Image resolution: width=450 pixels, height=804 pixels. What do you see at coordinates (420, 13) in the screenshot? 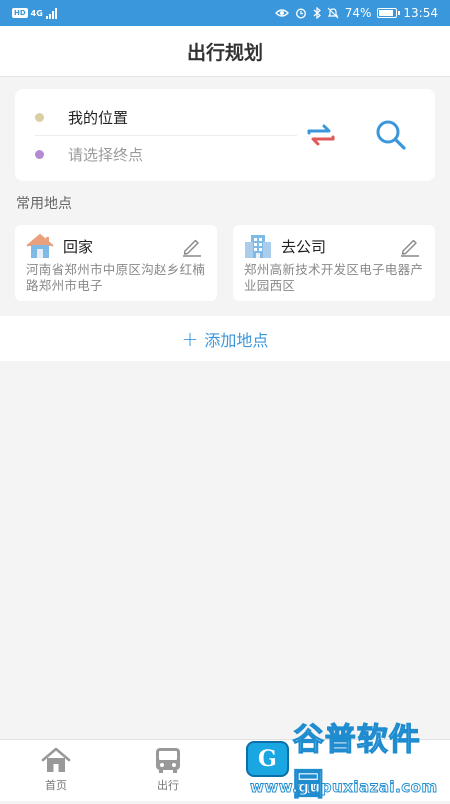
I see `clock: 13:54` at bounding box center [420, 13].